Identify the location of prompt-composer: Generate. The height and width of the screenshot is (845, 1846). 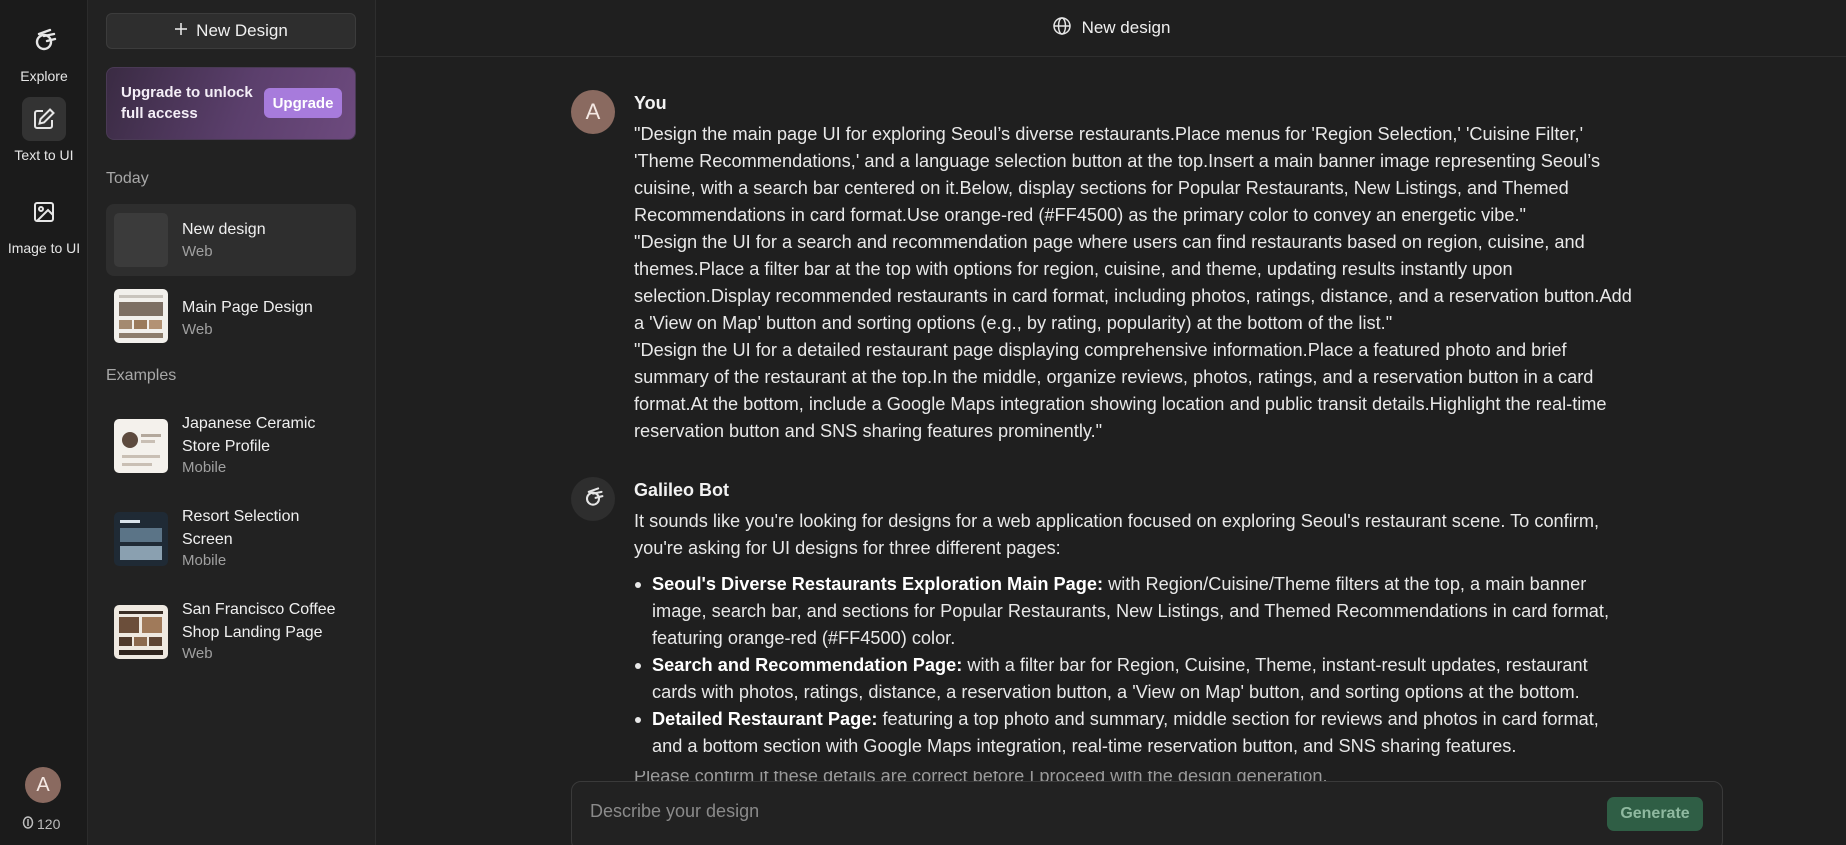
(1147, 813).